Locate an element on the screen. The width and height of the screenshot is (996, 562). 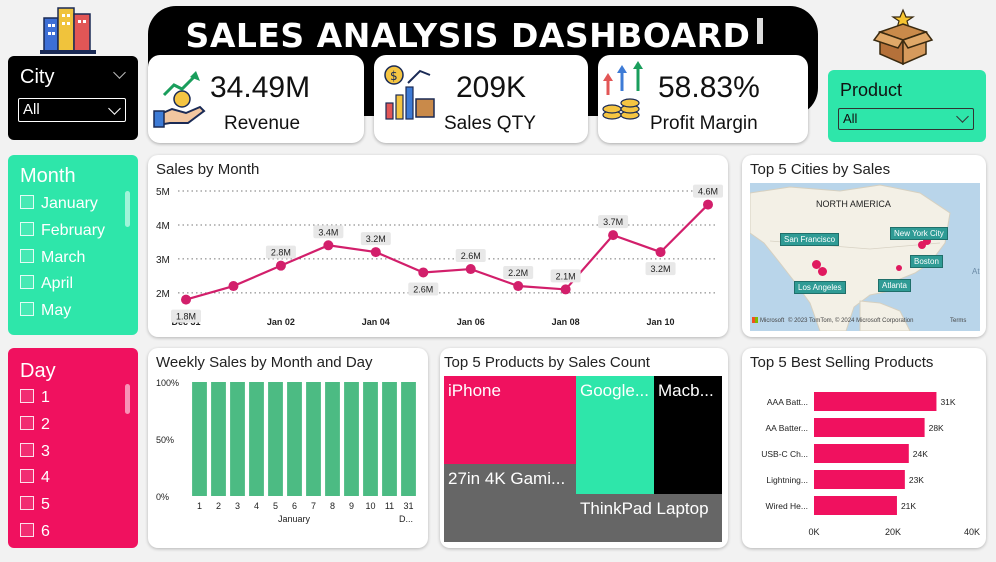
money-hand-growth-icon is located at coordinates (179, 99).